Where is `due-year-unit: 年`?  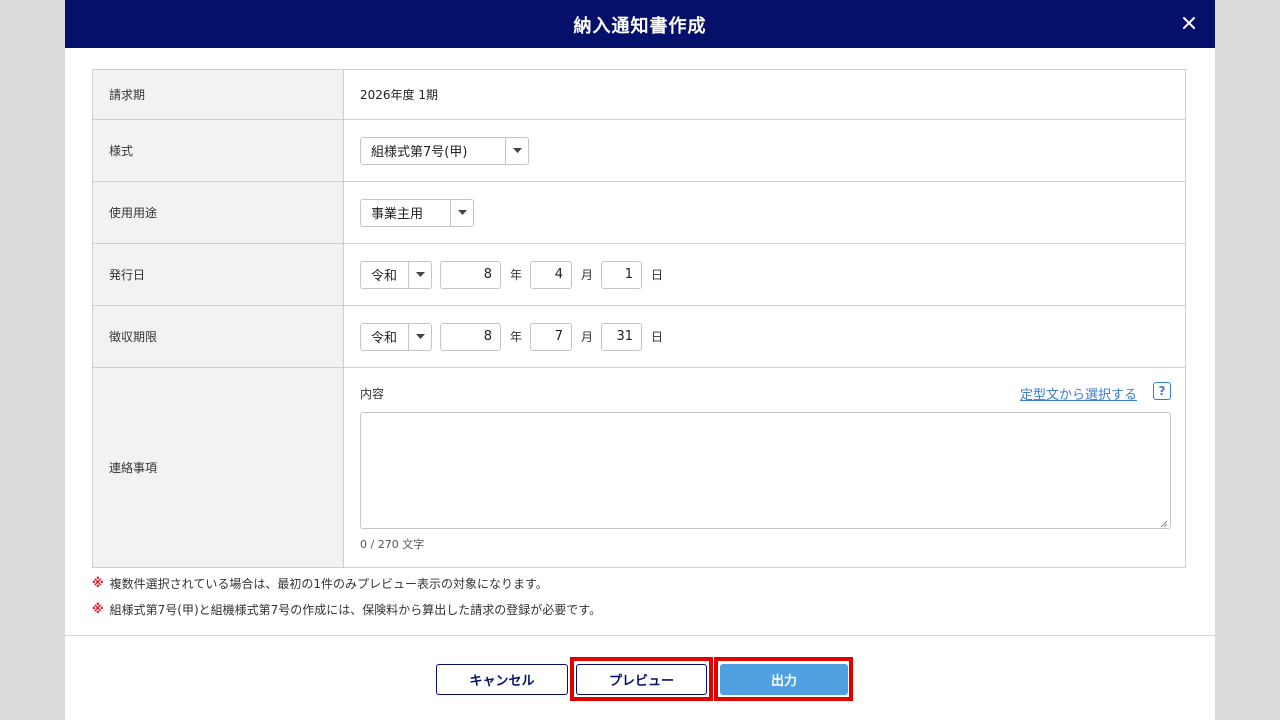
due-year-unit: 年 is located at coordinates (516, 337).